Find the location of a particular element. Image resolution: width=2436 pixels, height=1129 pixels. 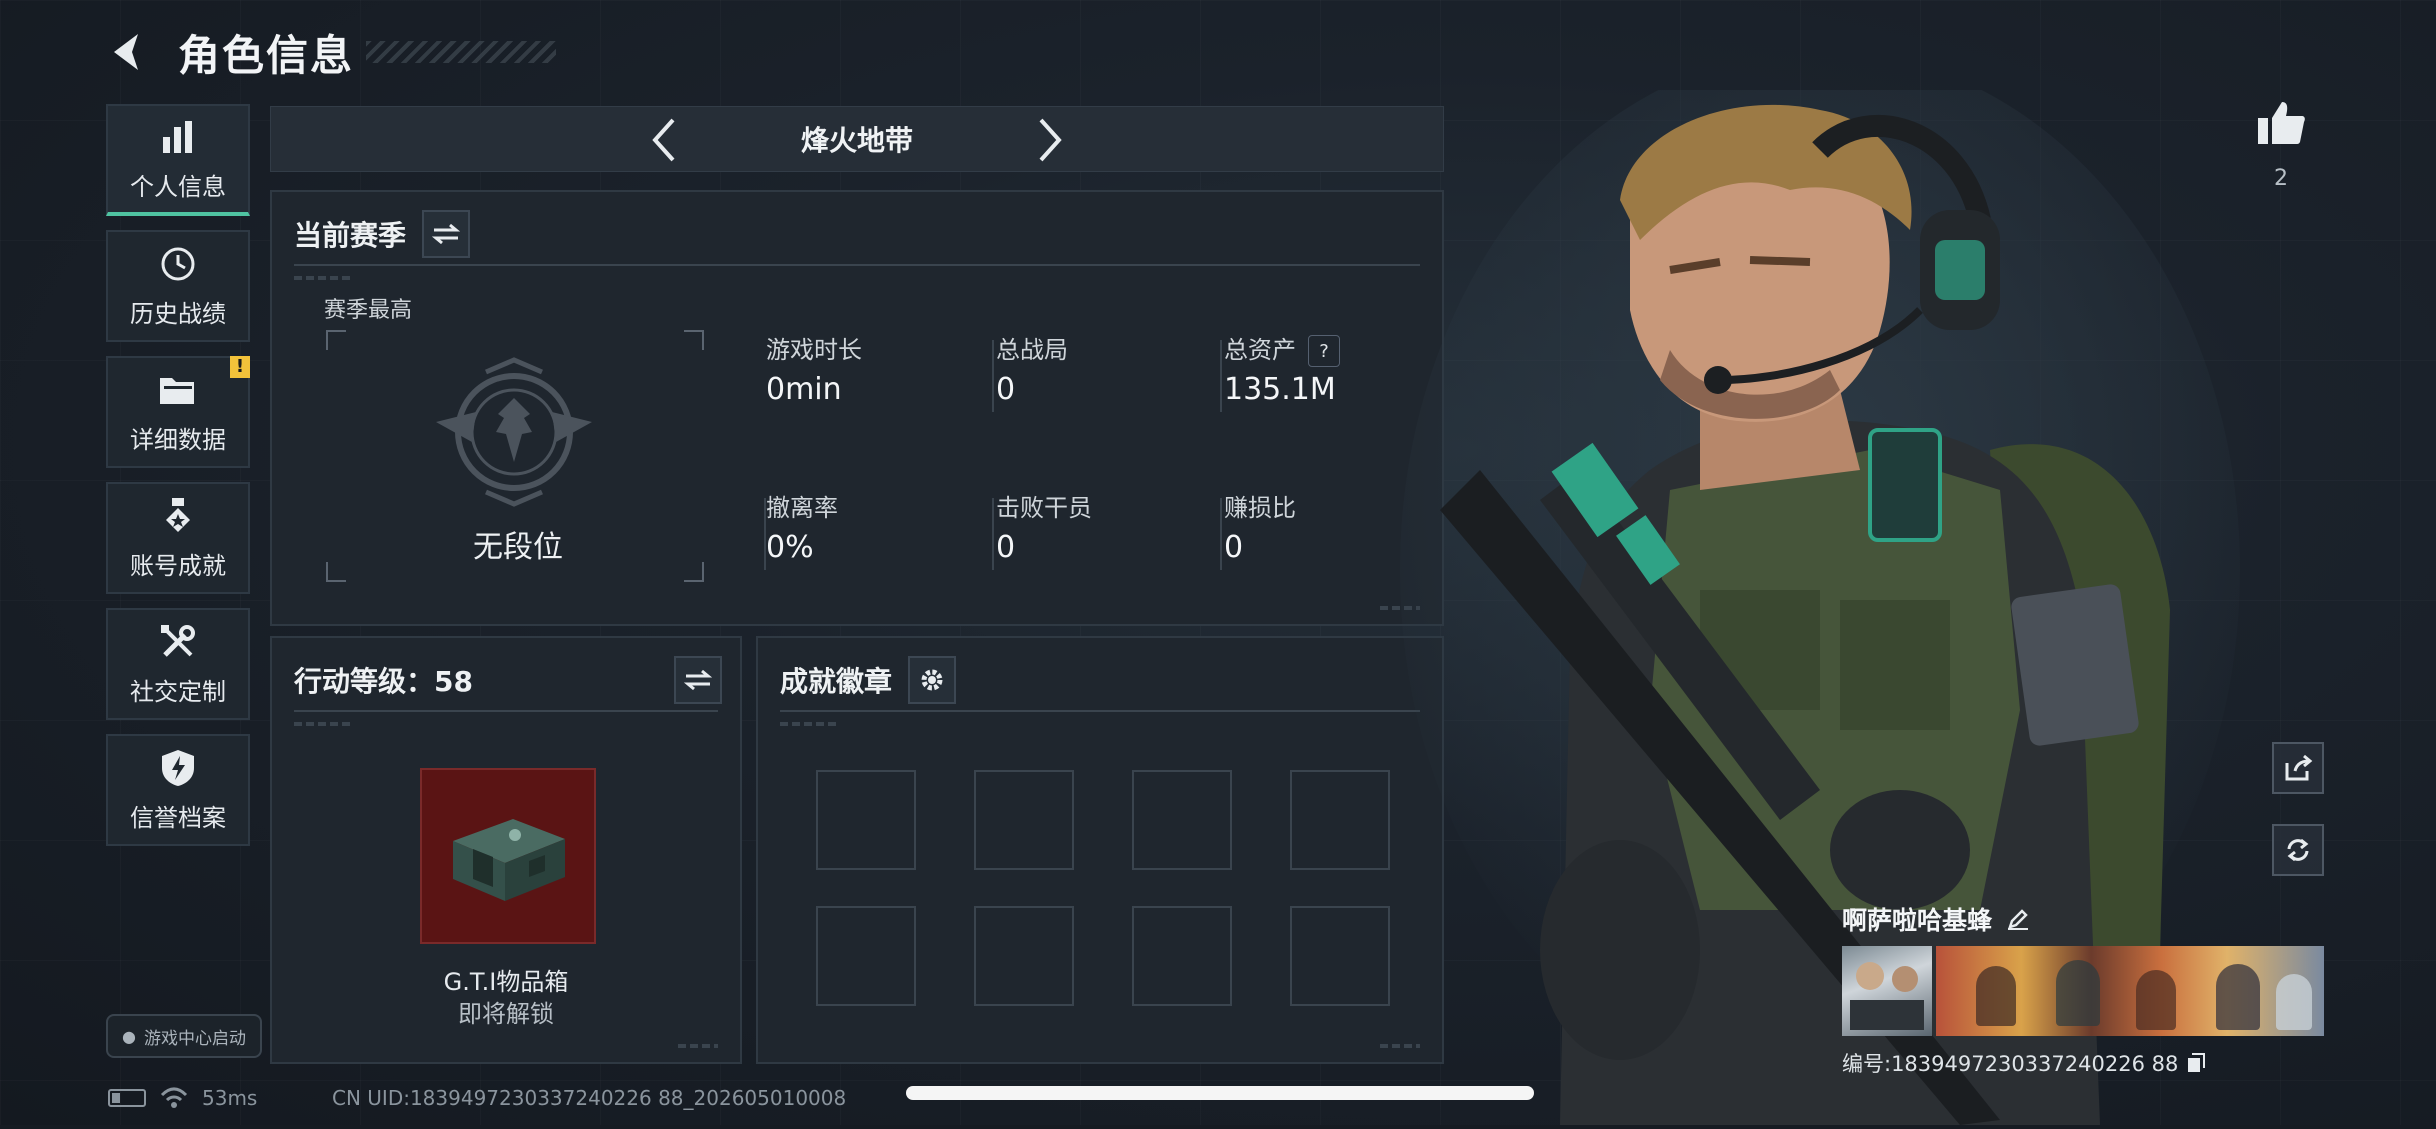

refresh-icon is located at coordinates (2298, 850).